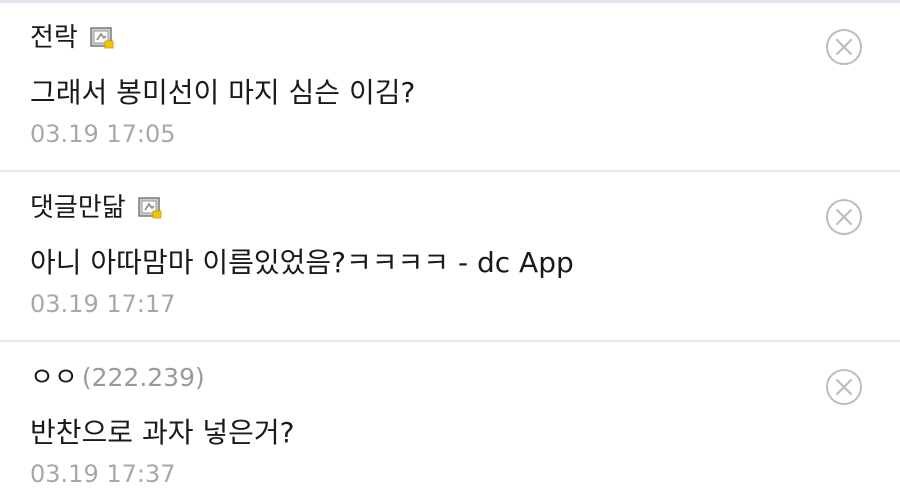 Image resolution: width=900 pixels, height=502 pixels. I want to click on comment-author-name: 댓글만닮, so click(78, 208).